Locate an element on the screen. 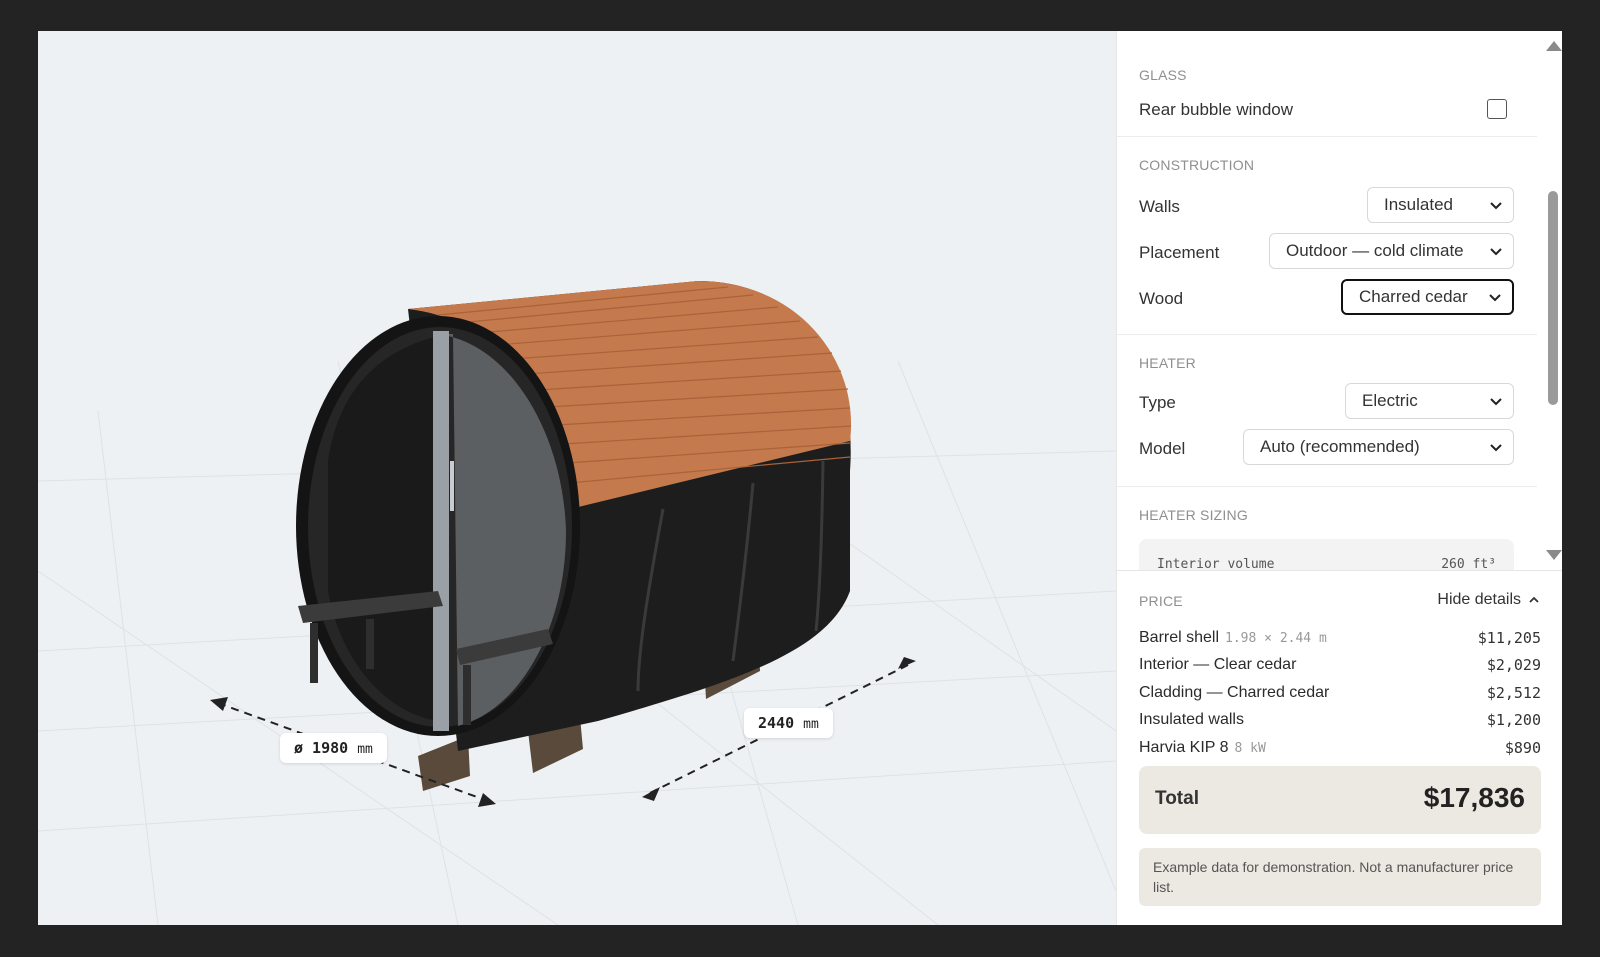 The width and height of the screenshot is (1600, 957). total-box: Total $17,836 is located at coordinates (1340, 800).